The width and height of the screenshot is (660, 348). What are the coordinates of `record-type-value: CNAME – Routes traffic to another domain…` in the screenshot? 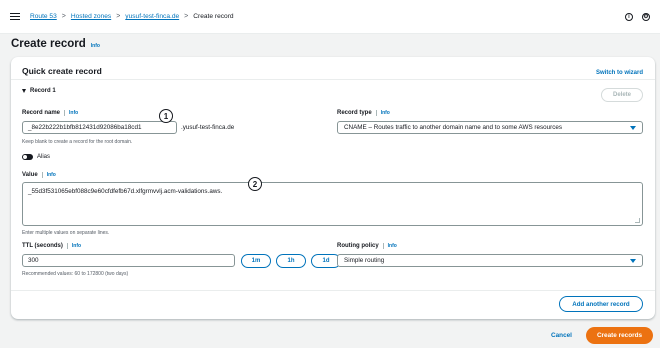 It's located at (453, 127).